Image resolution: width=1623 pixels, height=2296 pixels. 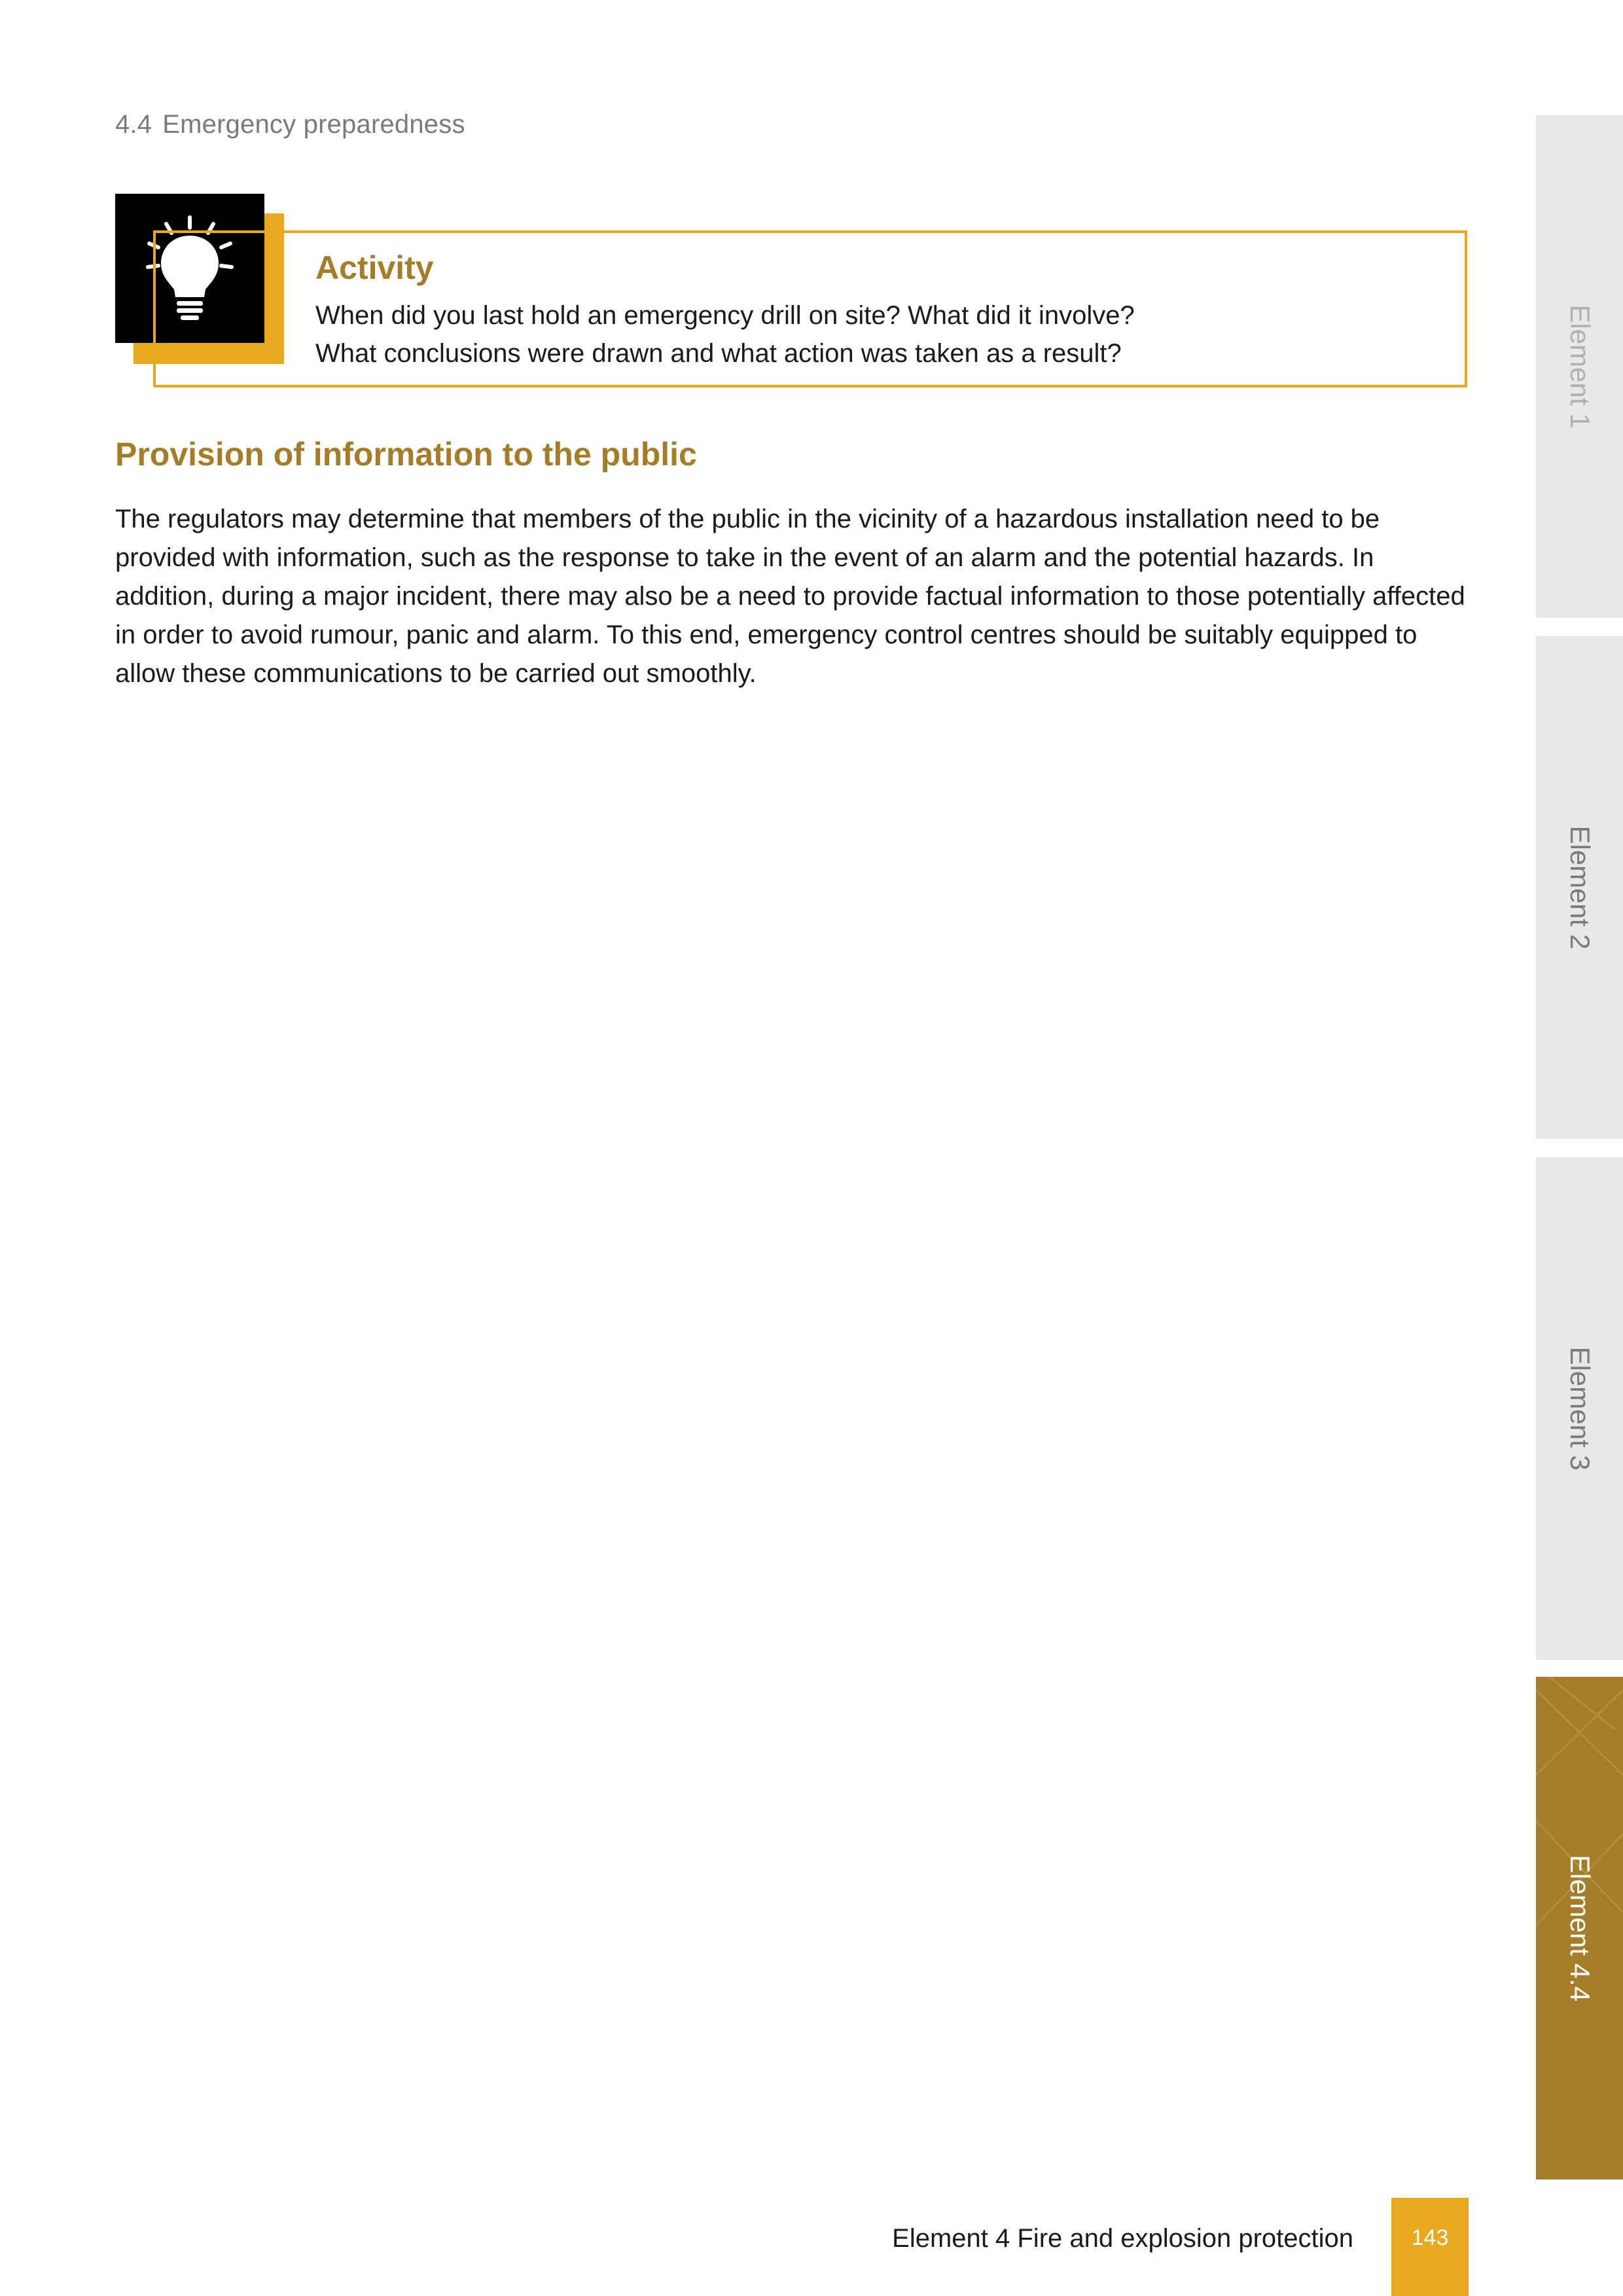 I want to click on side-tab-element-1: Element 1, so click(x=1580, y=366).